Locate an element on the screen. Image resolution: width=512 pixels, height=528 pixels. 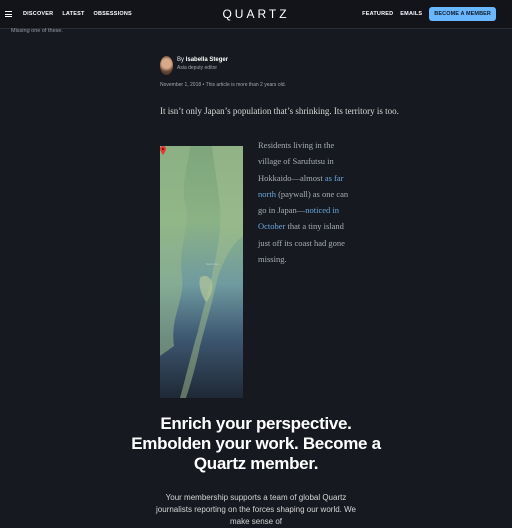
hokkaido-map-image: Sarufutsu is located at coordinates (201, 272).